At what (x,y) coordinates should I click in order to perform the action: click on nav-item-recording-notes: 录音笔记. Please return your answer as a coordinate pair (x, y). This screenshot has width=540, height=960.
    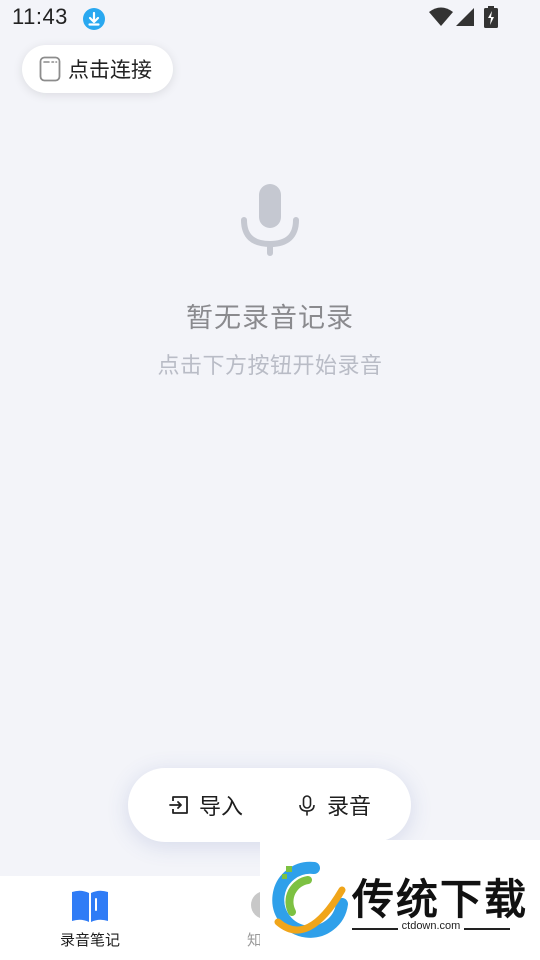
    Looking at the image, I should click on (90, 918).